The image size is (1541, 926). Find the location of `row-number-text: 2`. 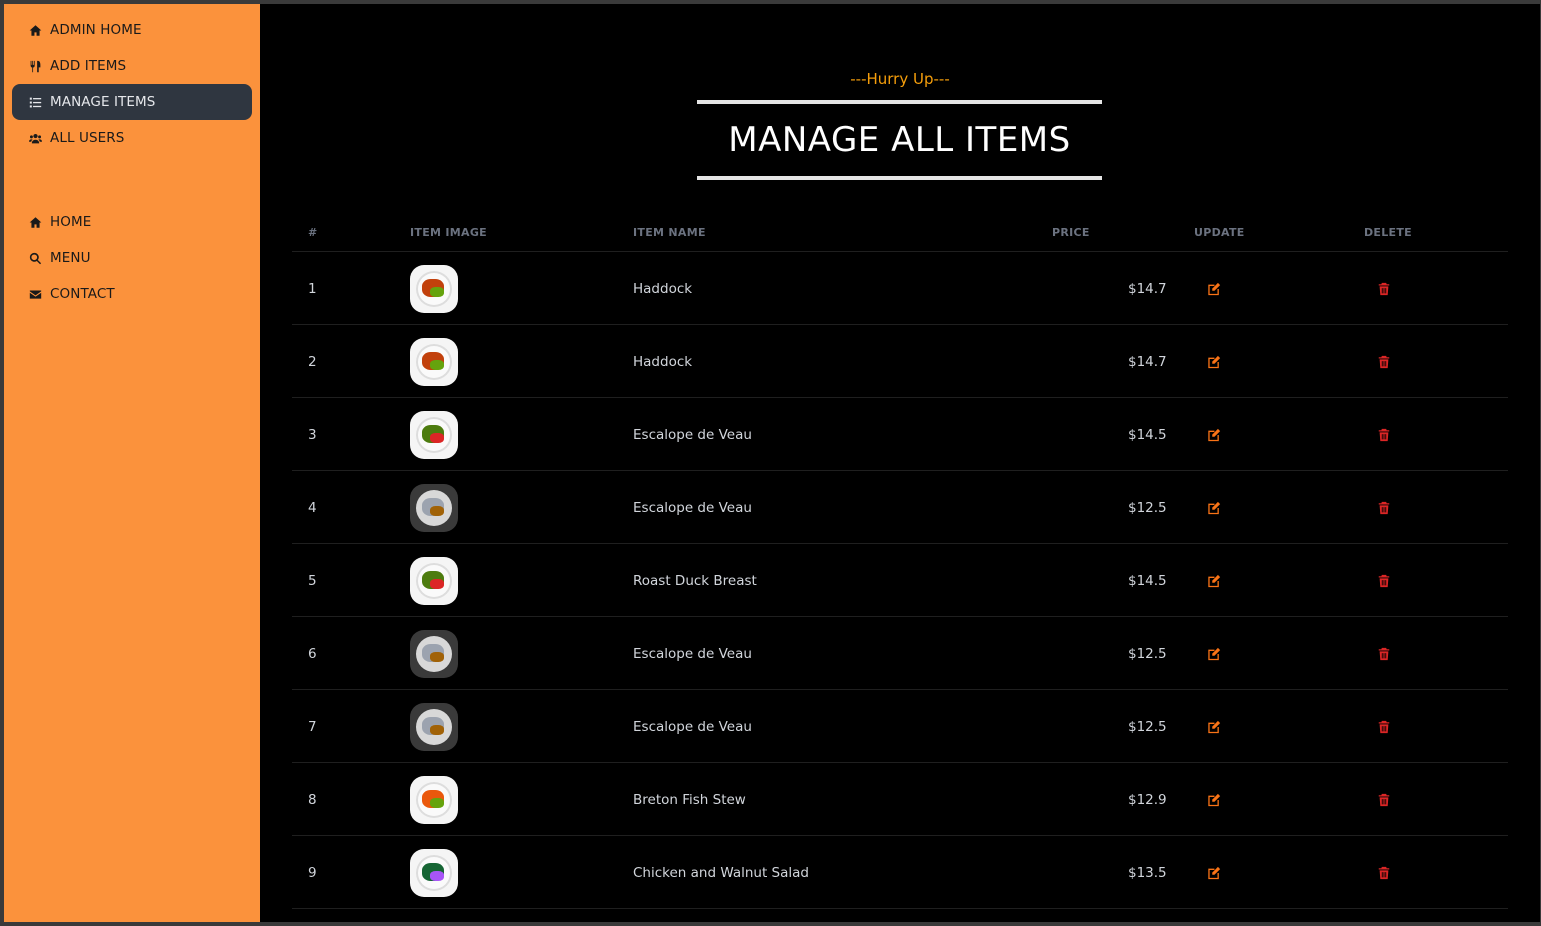

row-number-text: 2 is located at coordinates (312, 361).